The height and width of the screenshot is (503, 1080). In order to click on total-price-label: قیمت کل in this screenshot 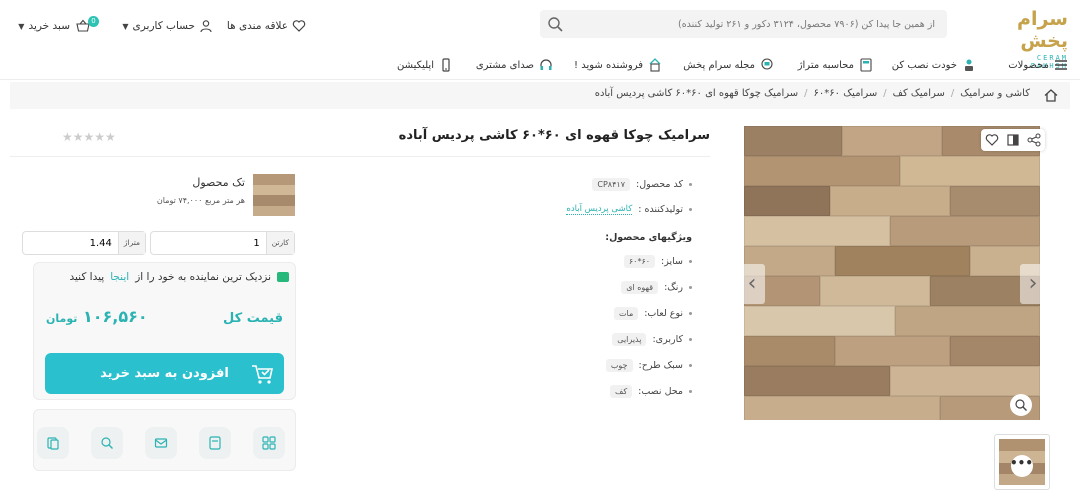, I will do `click(253, 318)`.